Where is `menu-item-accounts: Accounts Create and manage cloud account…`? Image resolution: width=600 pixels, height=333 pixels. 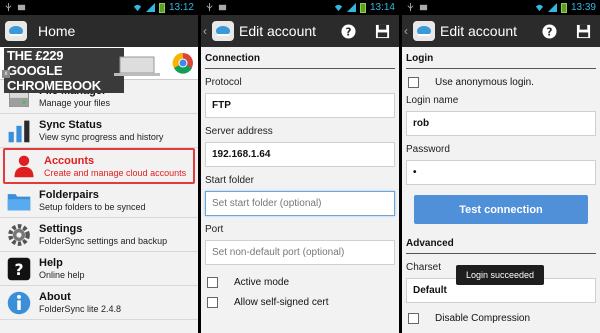 menu-item-accounts: Accounts Create and manage cloud account… is located at coordinates (99, 166).